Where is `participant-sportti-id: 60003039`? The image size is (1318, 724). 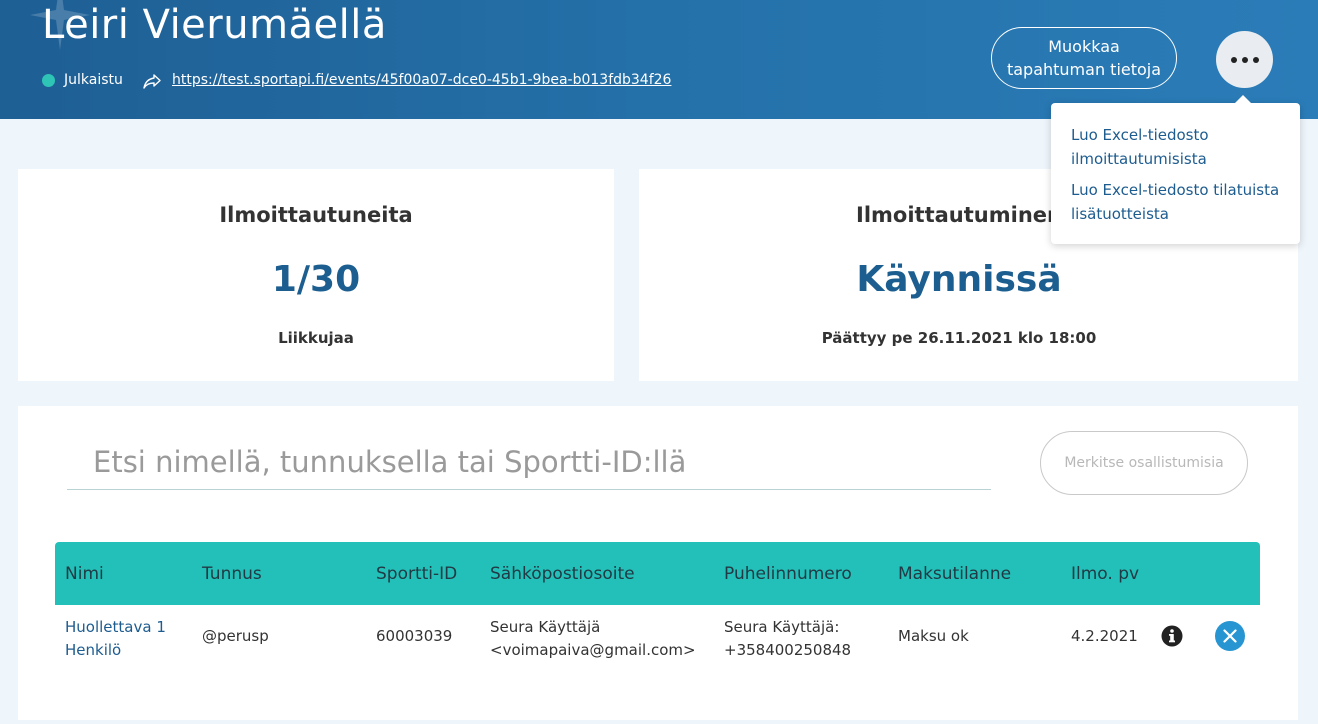
participant-sportti-id: 60003039 is located at coordinates (414, 636).